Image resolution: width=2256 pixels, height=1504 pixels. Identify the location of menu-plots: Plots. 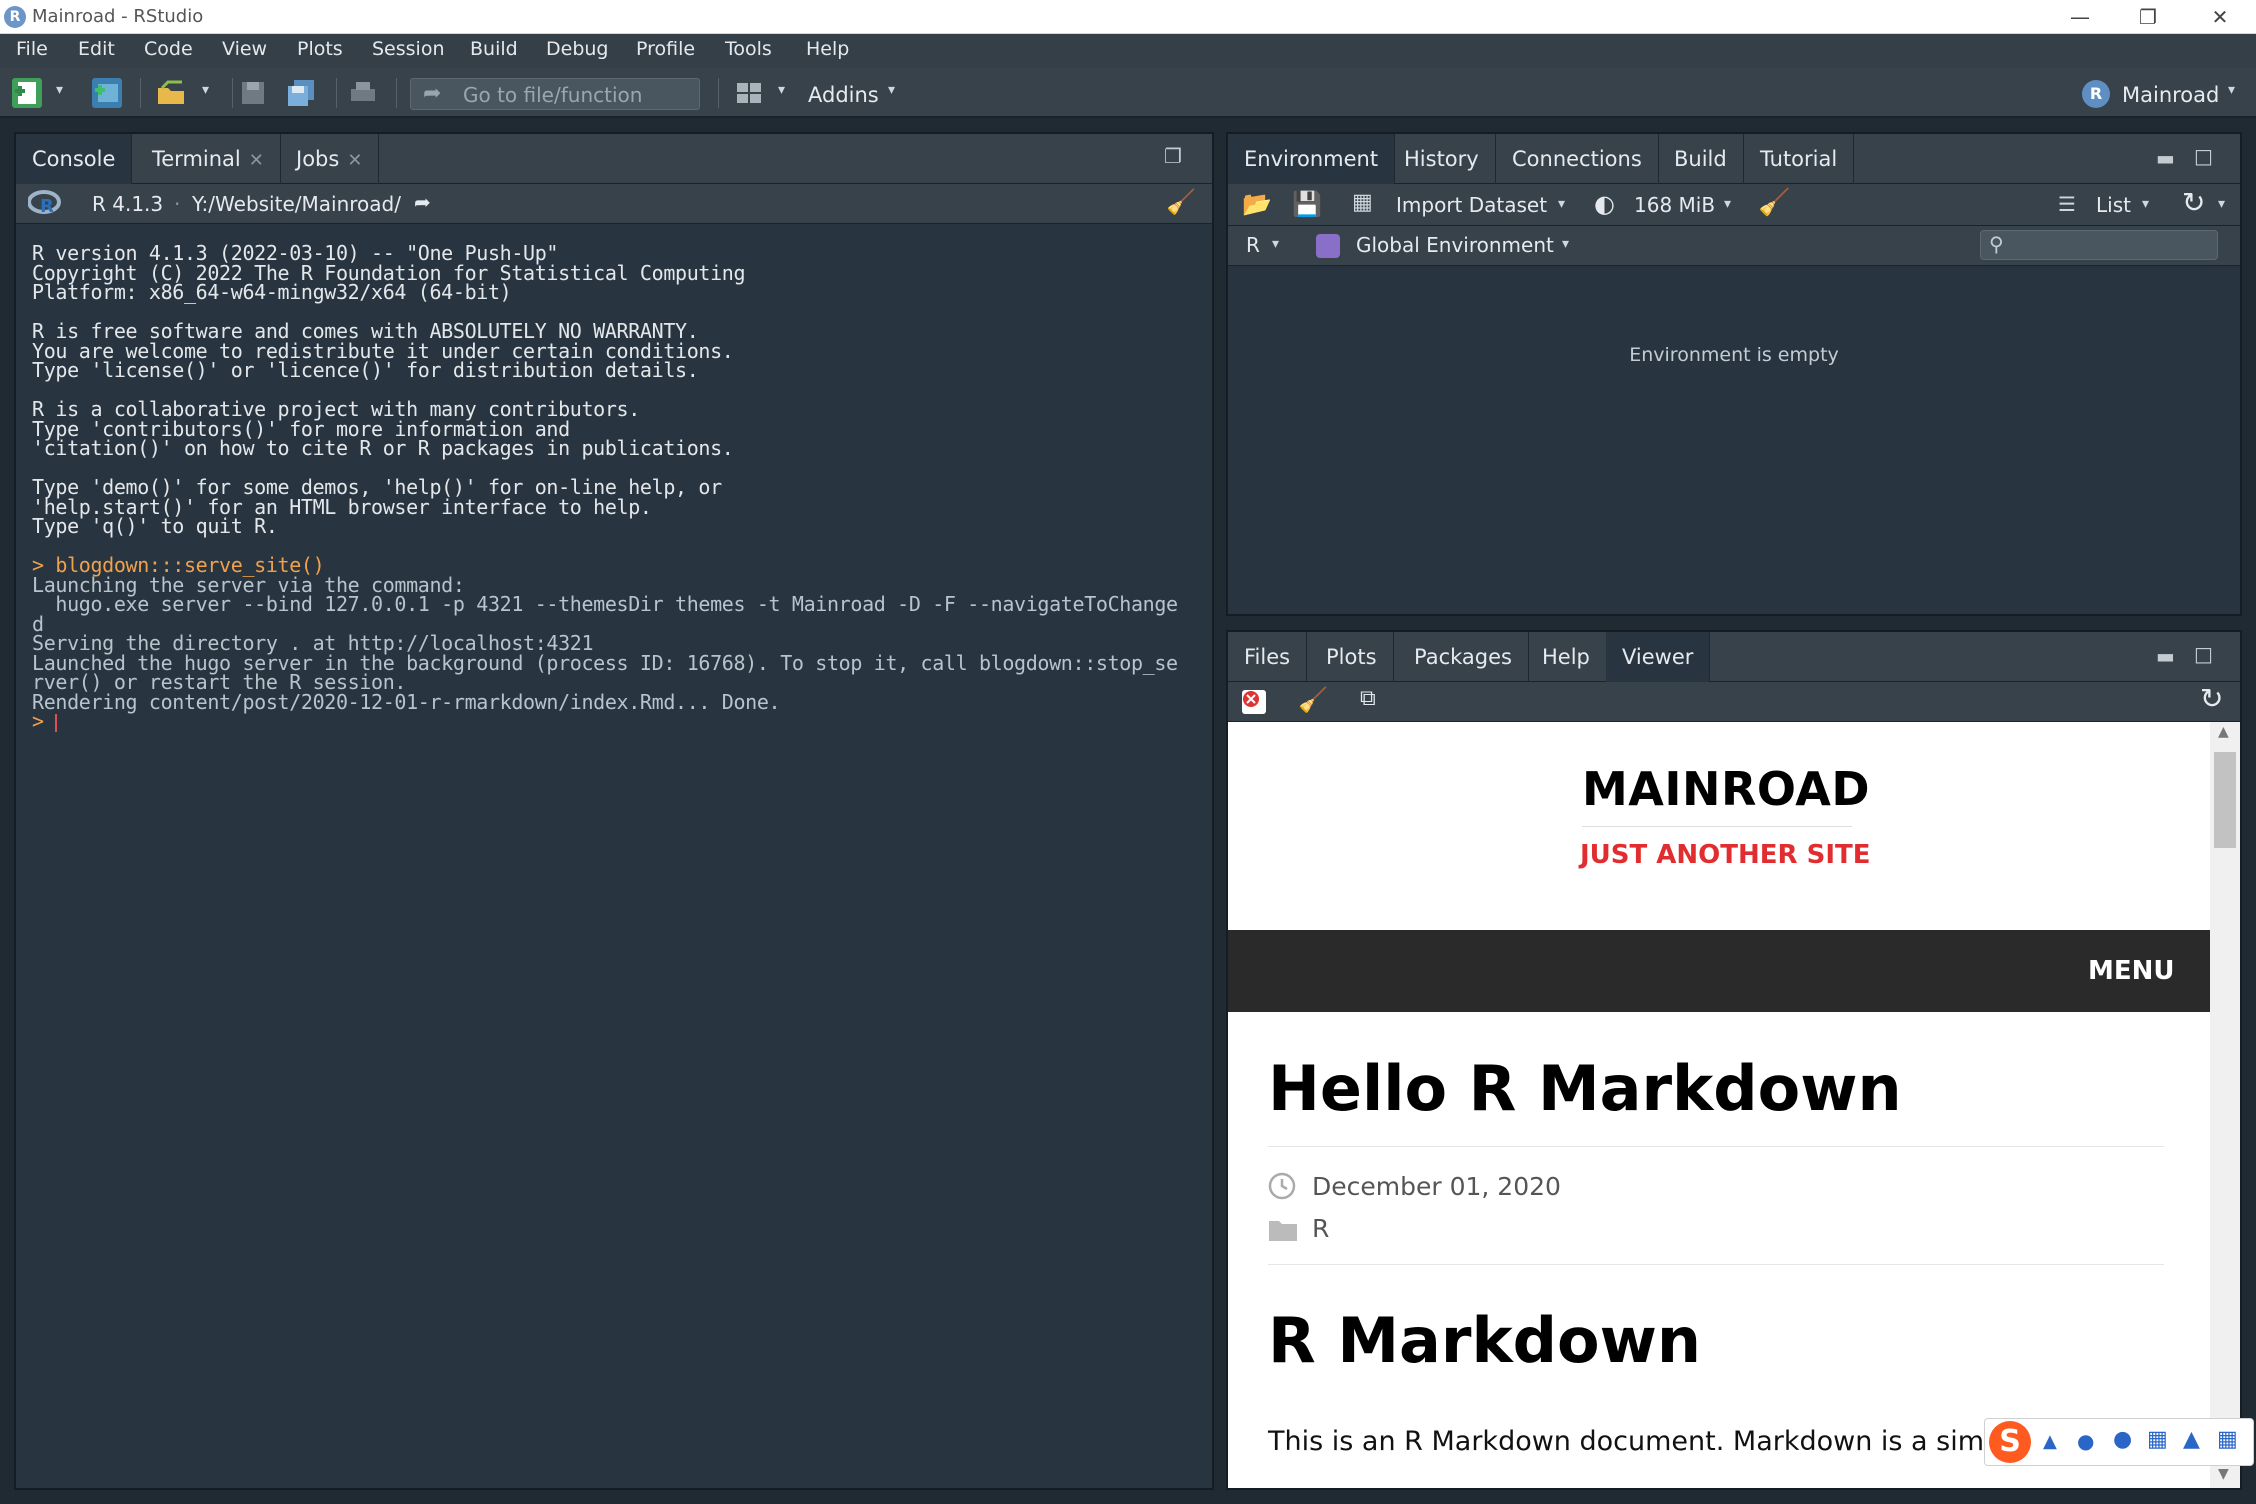
(320, 49).